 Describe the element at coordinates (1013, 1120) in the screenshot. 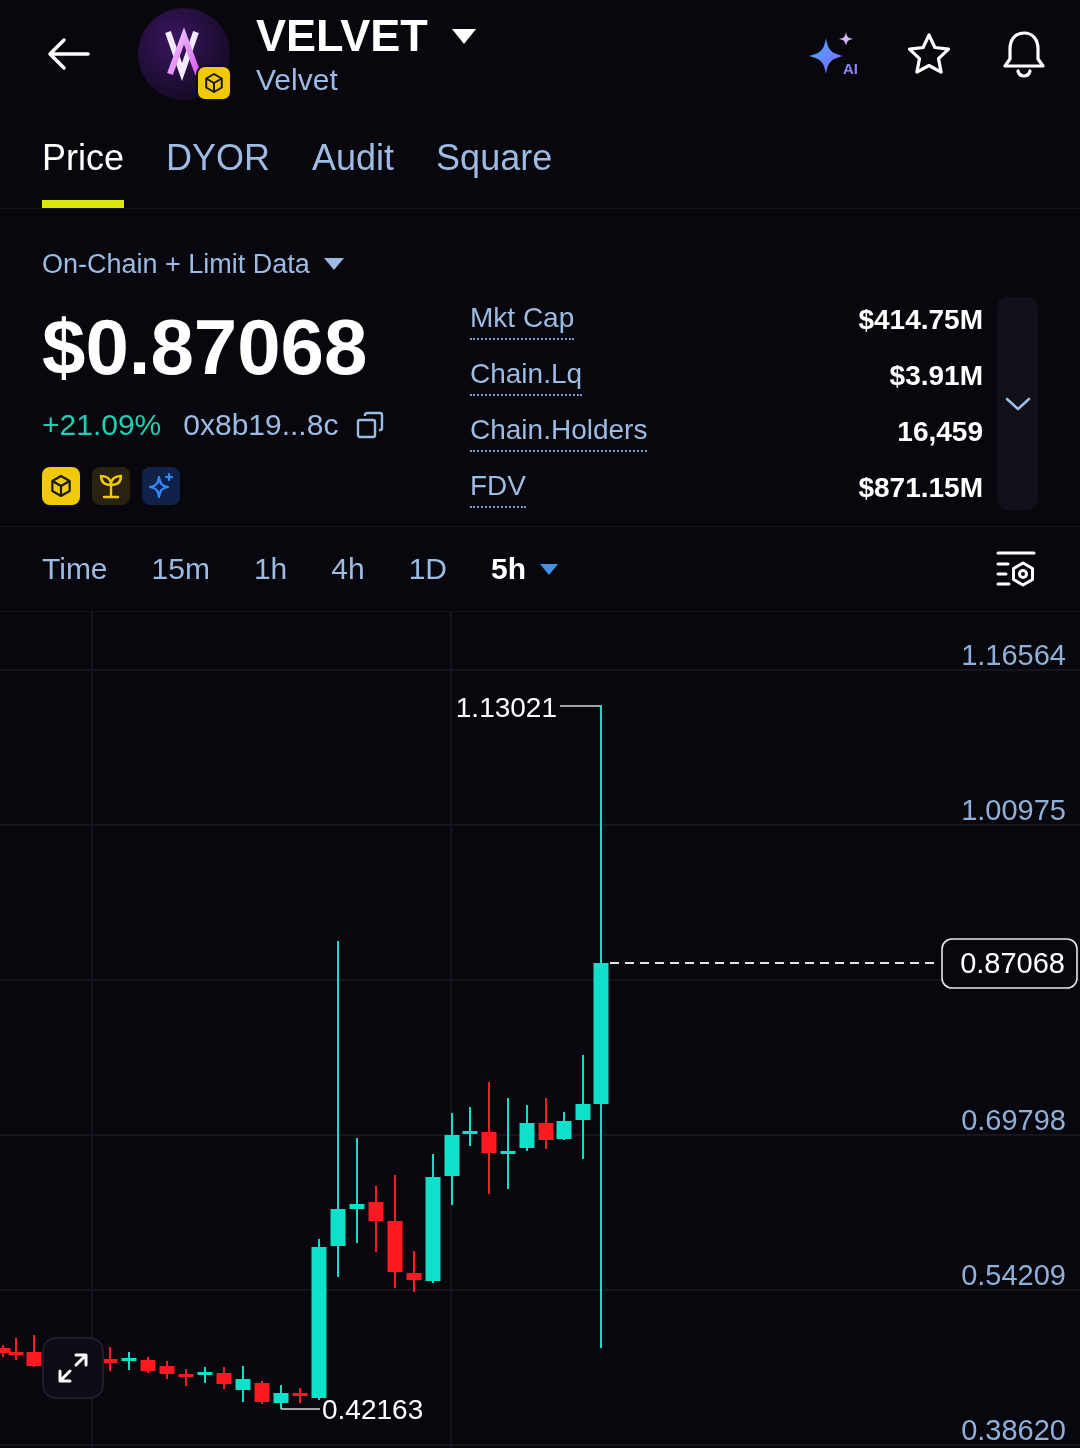

I see `axis-label: 0.69798` at that location.